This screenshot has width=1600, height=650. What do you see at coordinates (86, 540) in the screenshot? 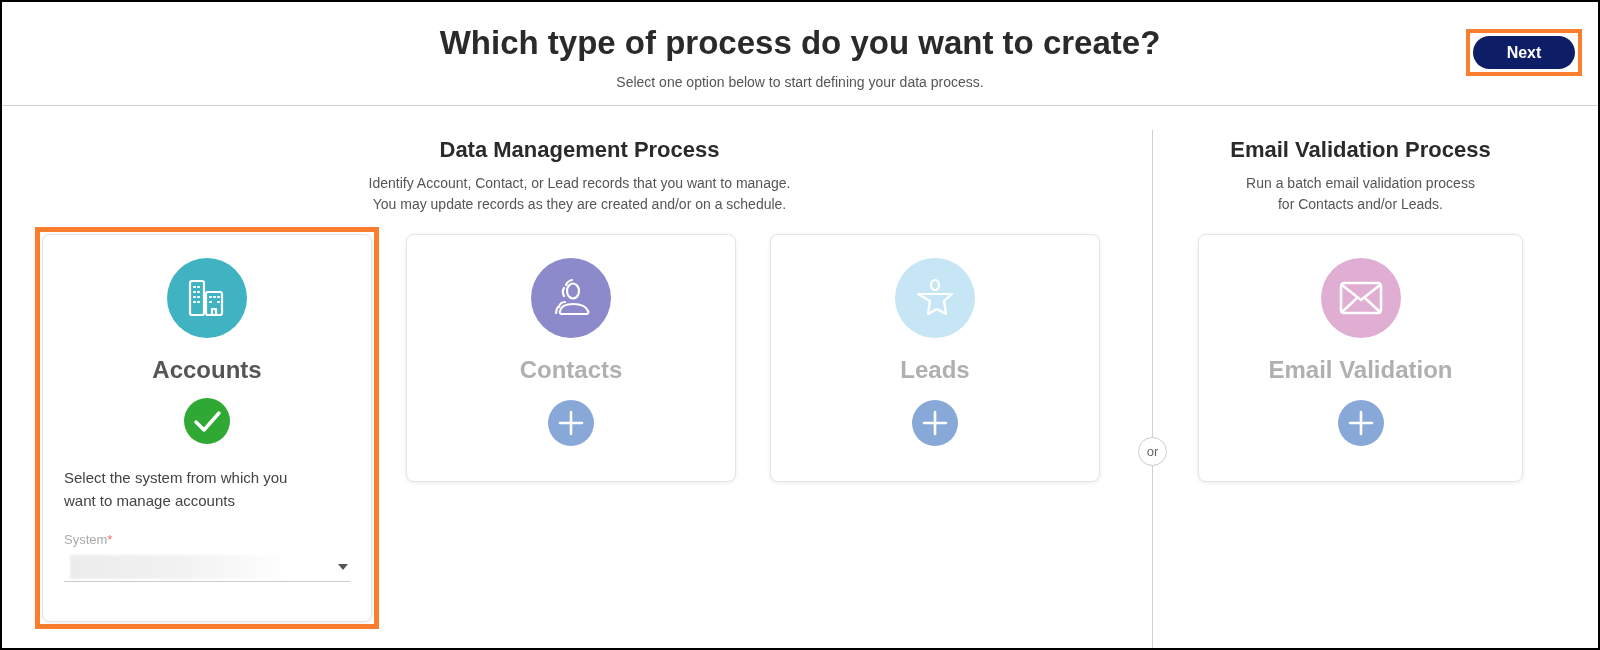
I see `field-label: System` at bounding box center [86, 540].